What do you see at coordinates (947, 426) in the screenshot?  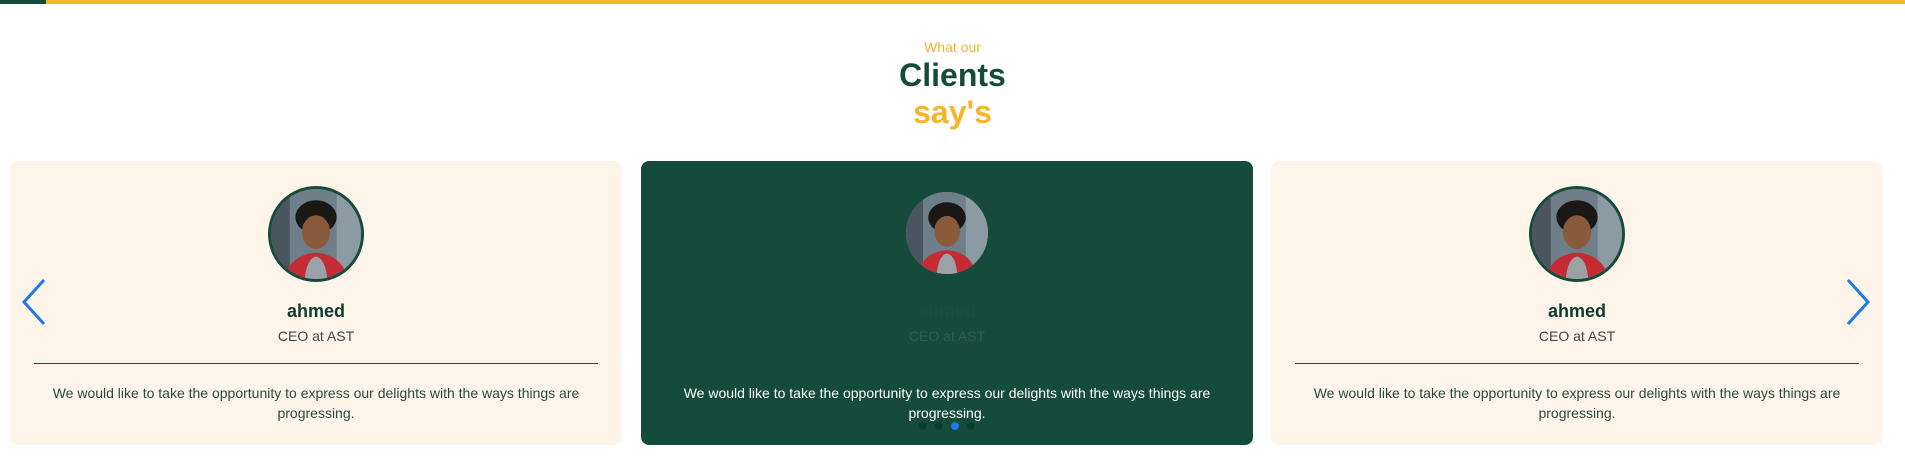 I see `carousel-pagination` at bounding box center [947, 426].